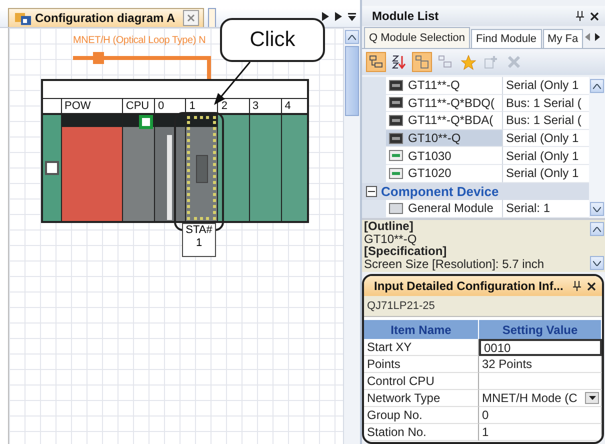 Image resolution: width=605 pixels, height=444 pixels. Describe the element at coordinates (106, 17) in the screenshot. I see `diagram-tab: Configuration diagram A` at that location.